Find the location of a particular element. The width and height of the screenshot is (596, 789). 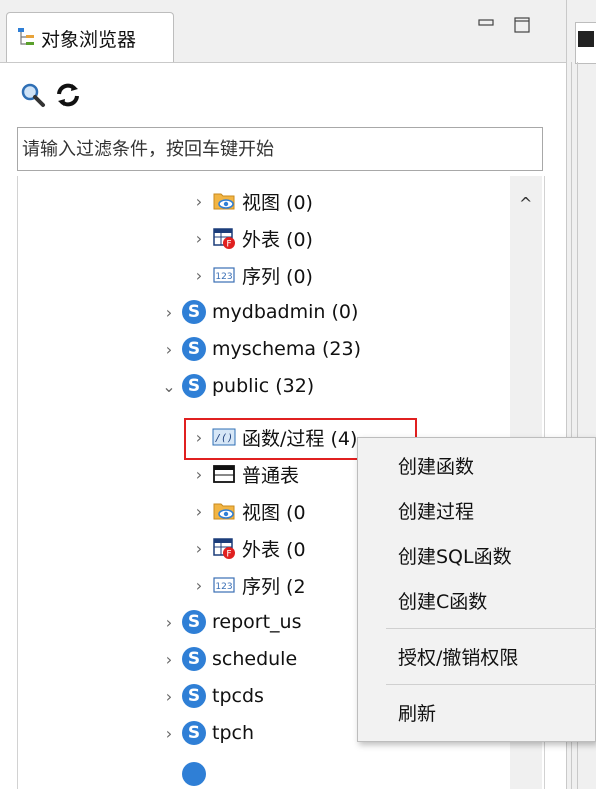

terminal-icon is located at coordinates (586, 39).